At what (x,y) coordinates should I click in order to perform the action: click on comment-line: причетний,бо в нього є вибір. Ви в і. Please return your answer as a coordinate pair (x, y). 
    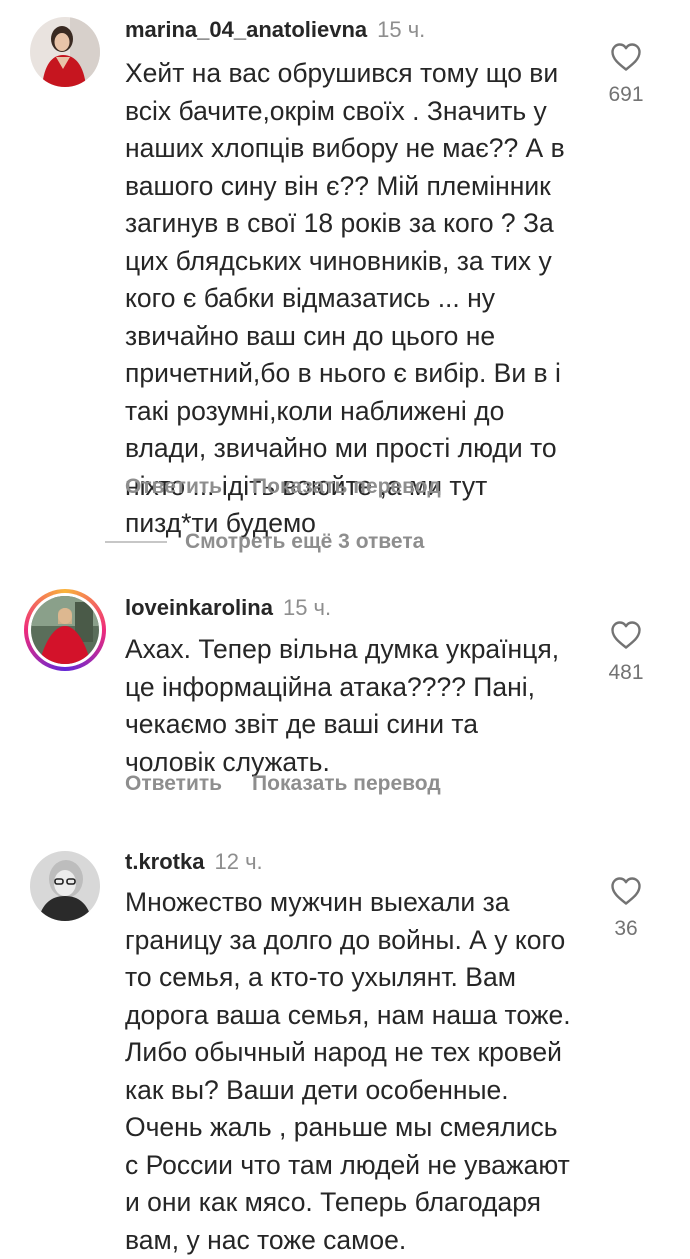
    Looking at the image, I should click on (362, 374).